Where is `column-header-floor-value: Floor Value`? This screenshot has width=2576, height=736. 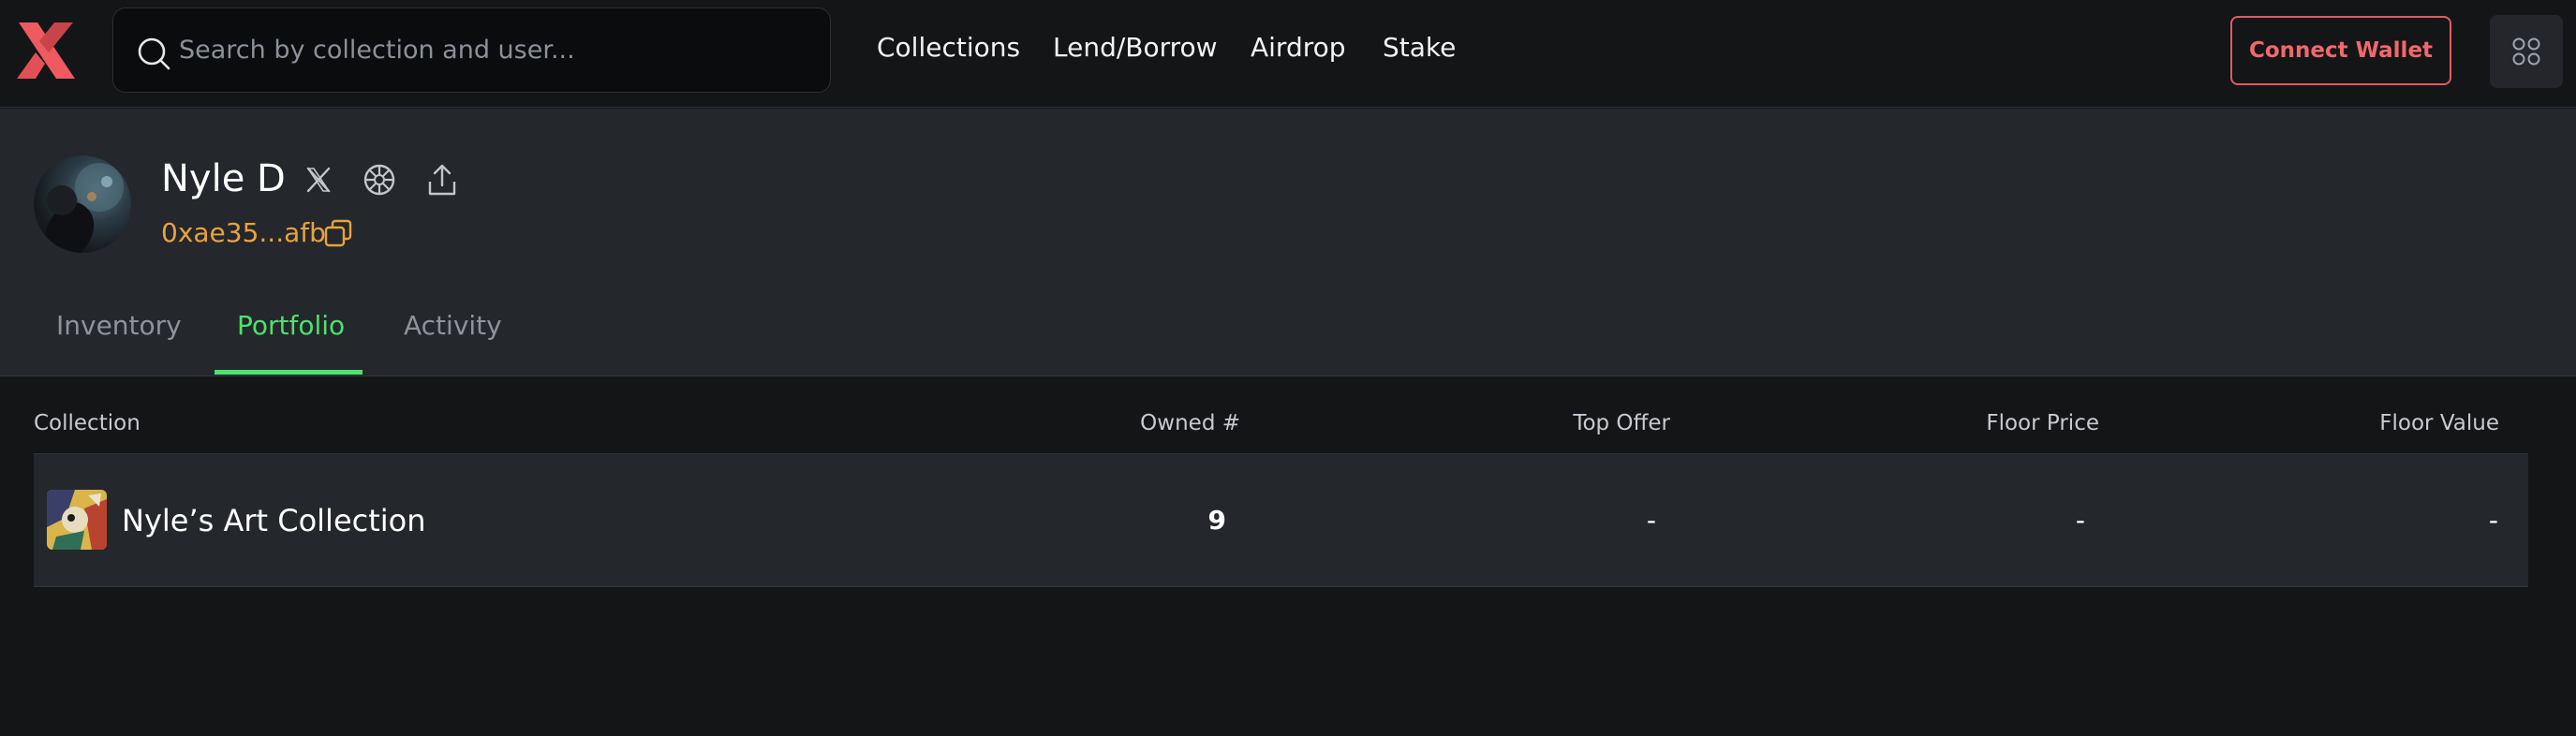 column-header-floor-value: Floor Value is located at coordinates (2439, 423).